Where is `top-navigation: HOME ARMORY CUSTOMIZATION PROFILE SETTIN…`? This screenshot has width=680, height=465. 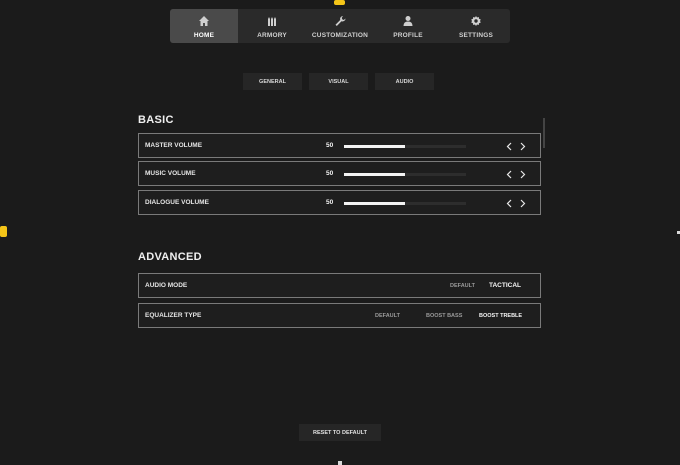 top-navigation: HOME ARMORY CUSTOMIZATION PROFILE SETTIN… is located at coordinates (340, 26).